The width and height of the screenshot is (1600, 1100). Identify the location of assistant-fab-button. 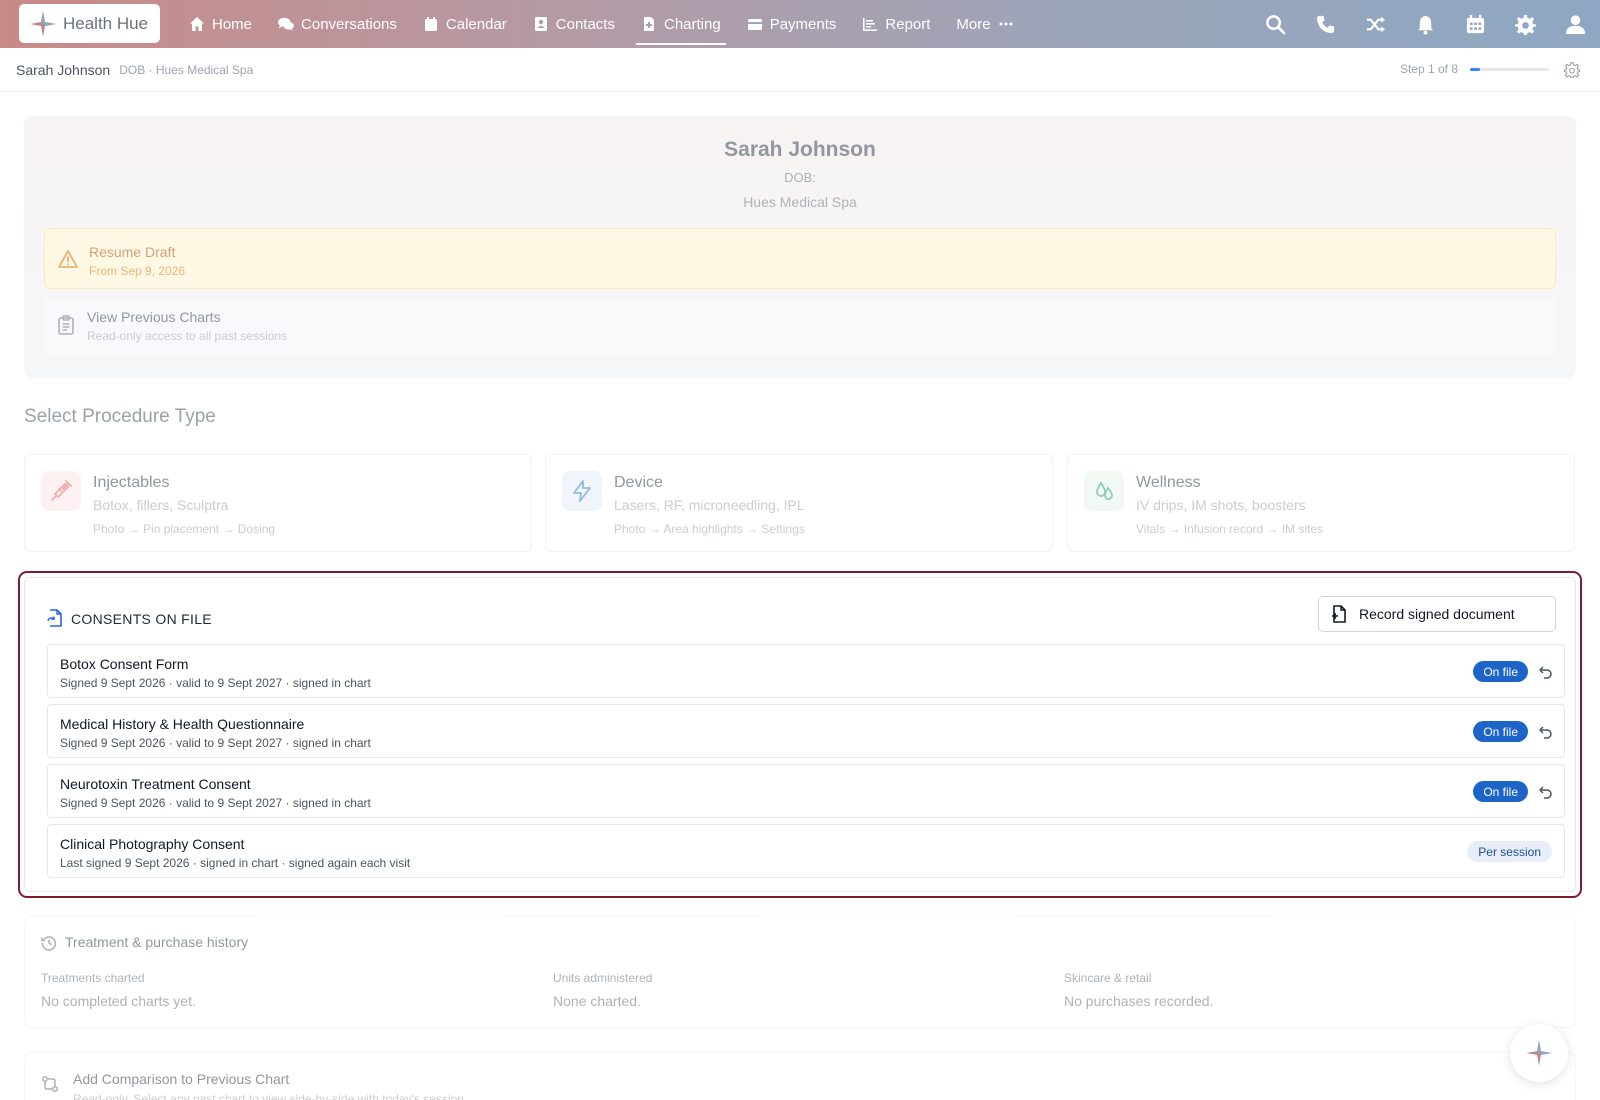
(1539, 1053).